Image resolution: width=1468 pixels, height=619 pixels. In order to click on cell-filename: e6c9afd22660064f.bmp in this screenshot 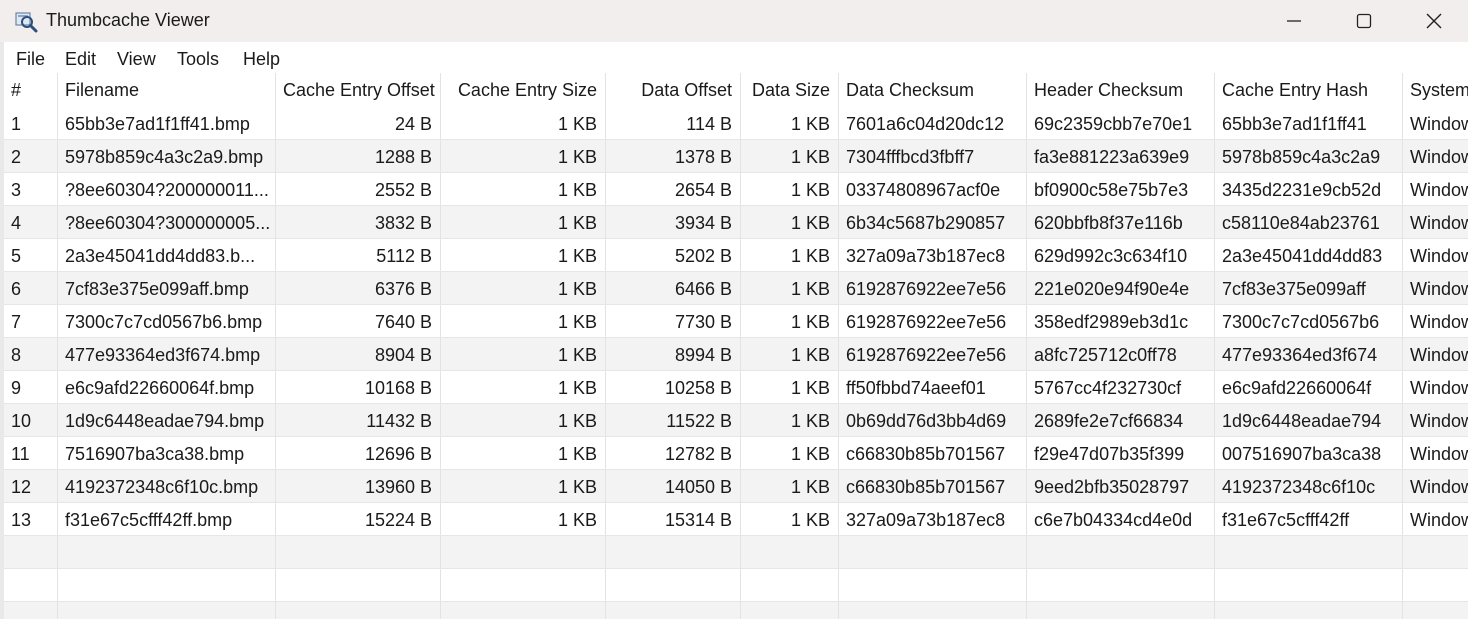, I will do `click(167, 387)`.